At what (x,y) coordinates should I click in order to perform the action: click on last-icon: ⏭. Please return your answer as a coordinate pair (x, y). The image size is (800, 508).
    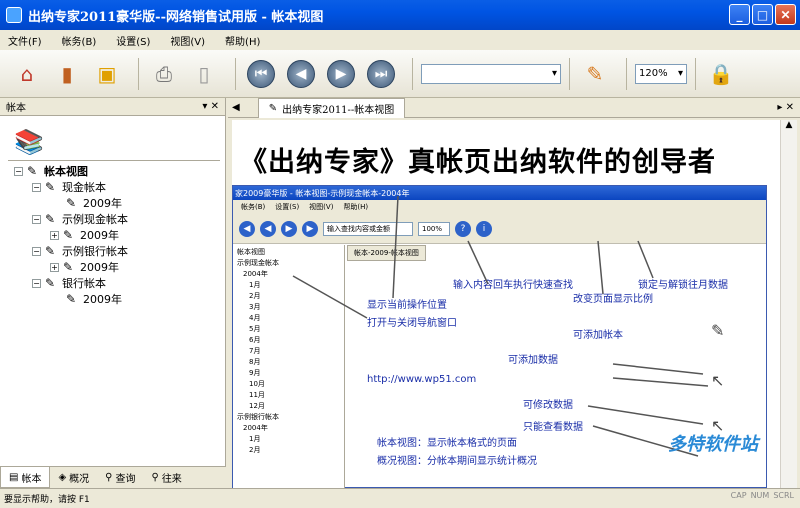
    Looking at the image, I should click on (381, 73).